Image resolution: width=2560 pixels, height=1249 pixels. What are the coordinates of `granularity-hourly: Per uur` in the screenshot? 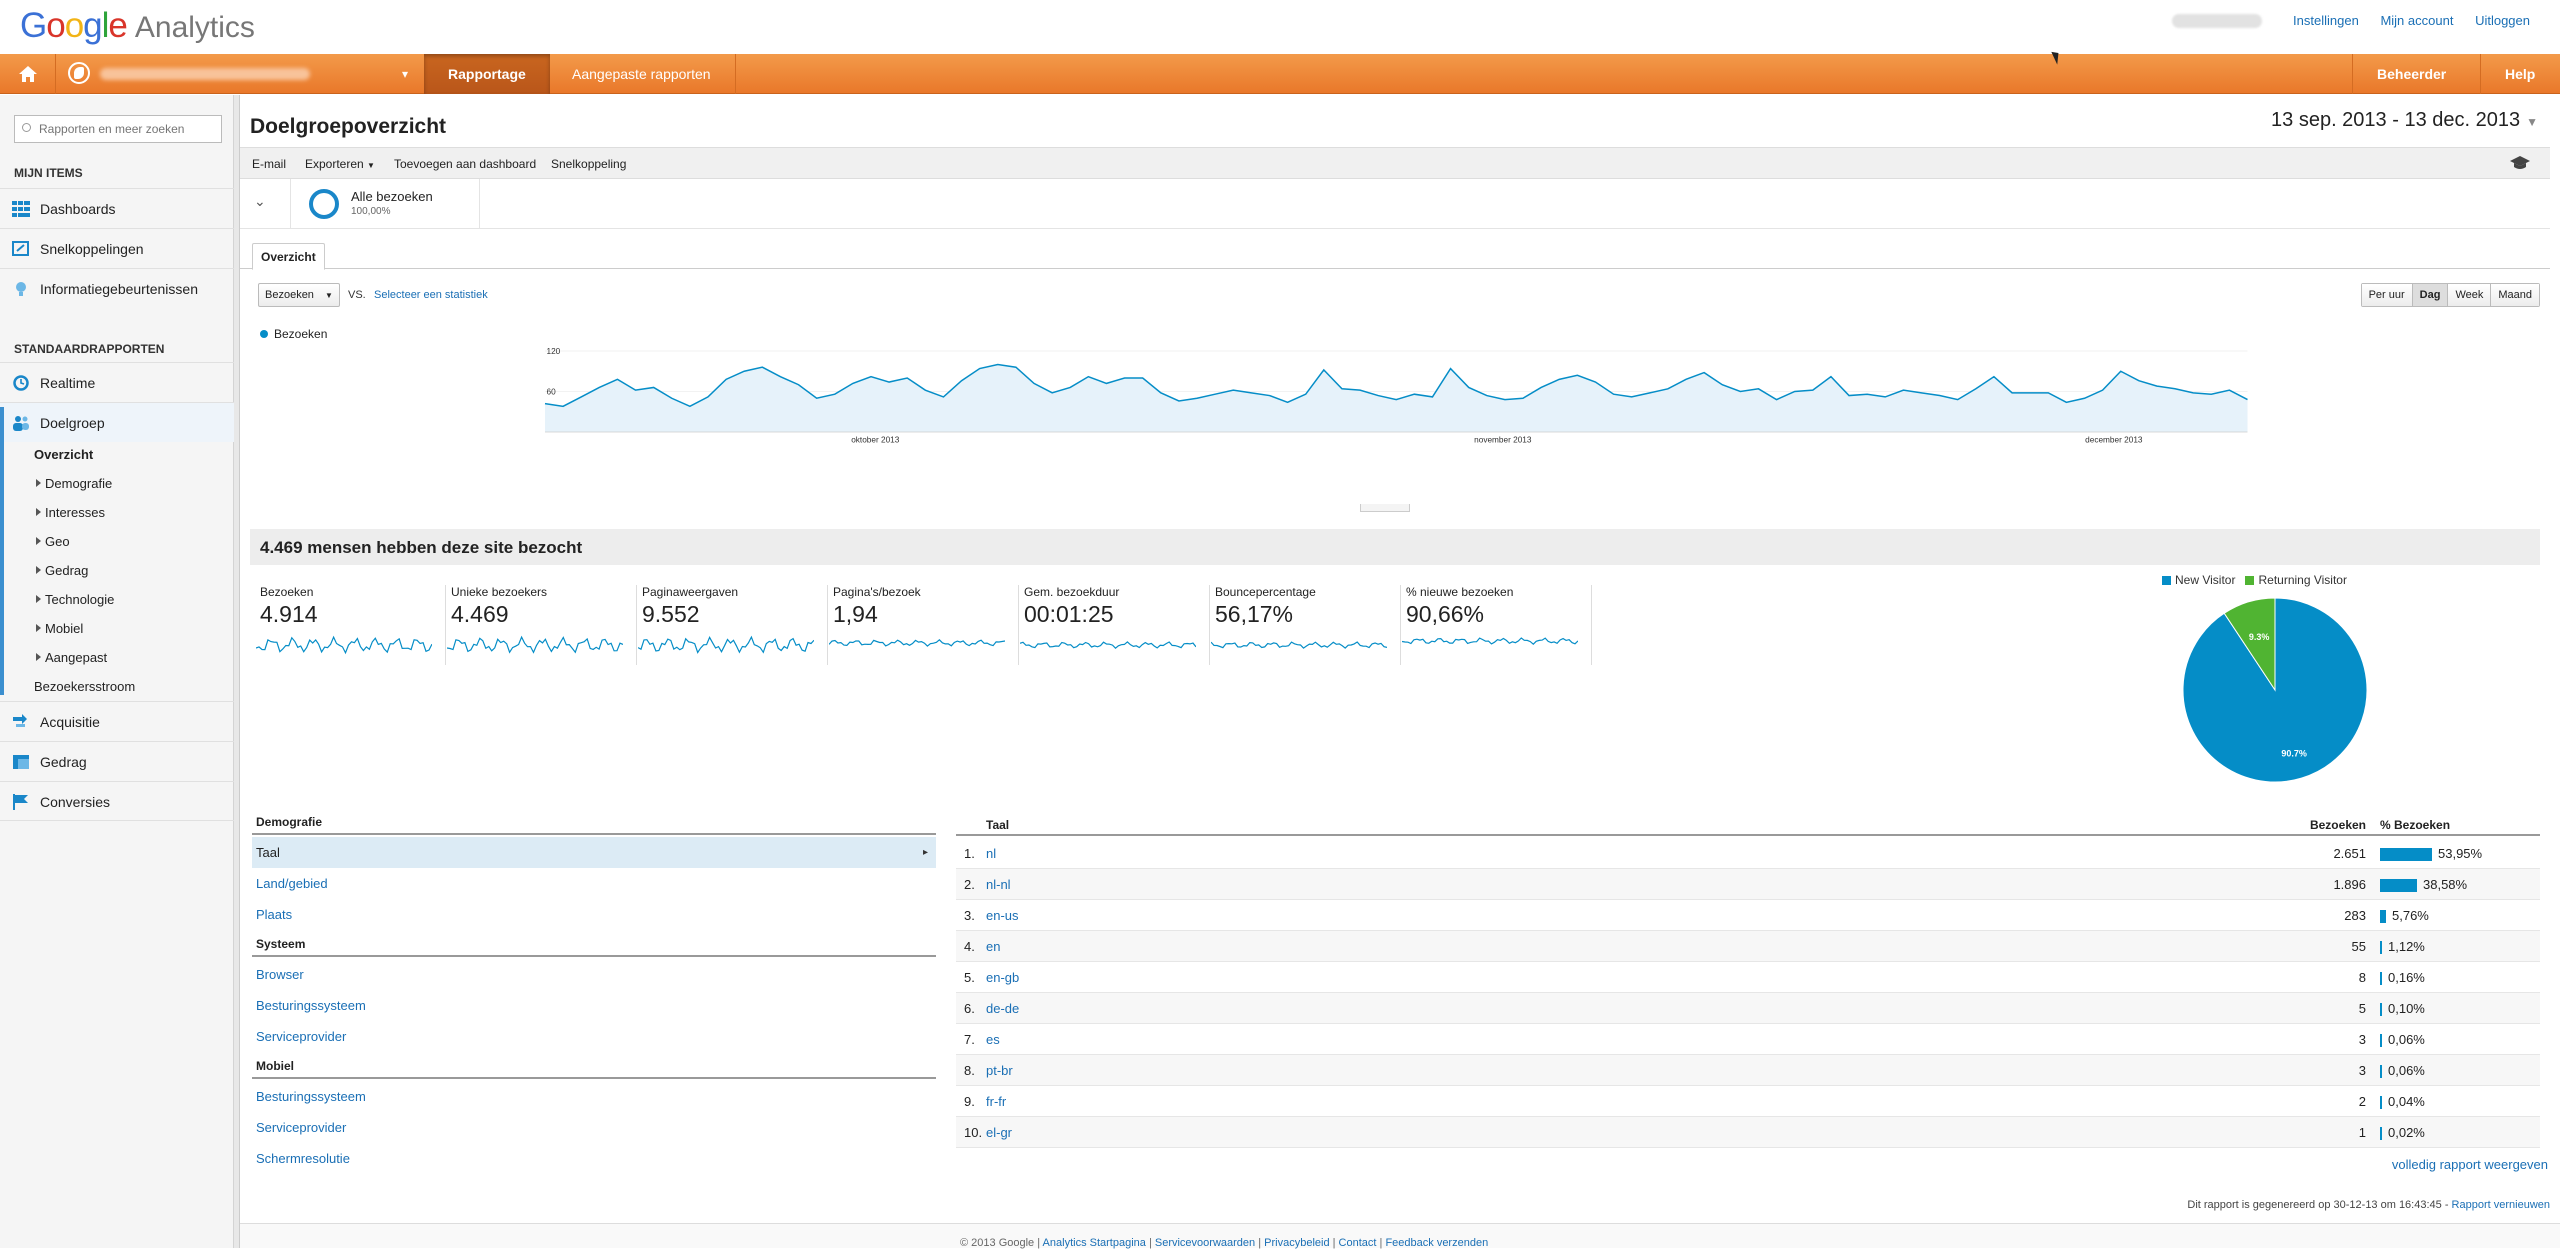 It's located at (2386, 295).